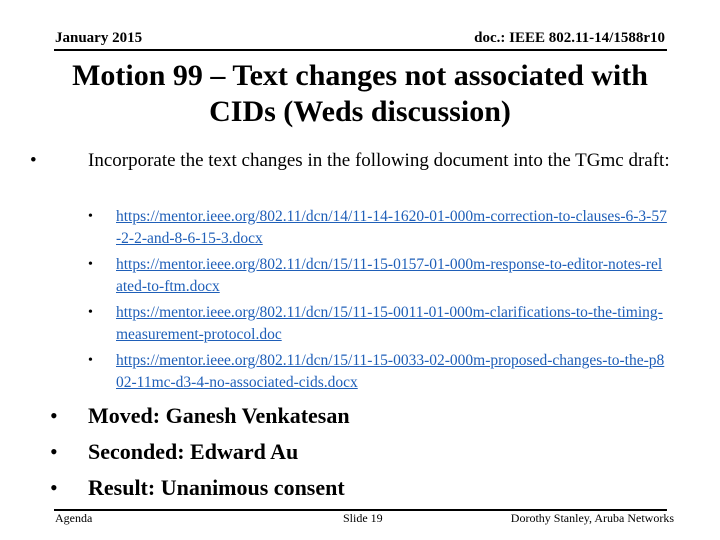 The width and height of the screenshot is (720, 540). I want to click on header-doc-id: doc.: IEEE 802.11-14/1588r10, so click(569, 38).